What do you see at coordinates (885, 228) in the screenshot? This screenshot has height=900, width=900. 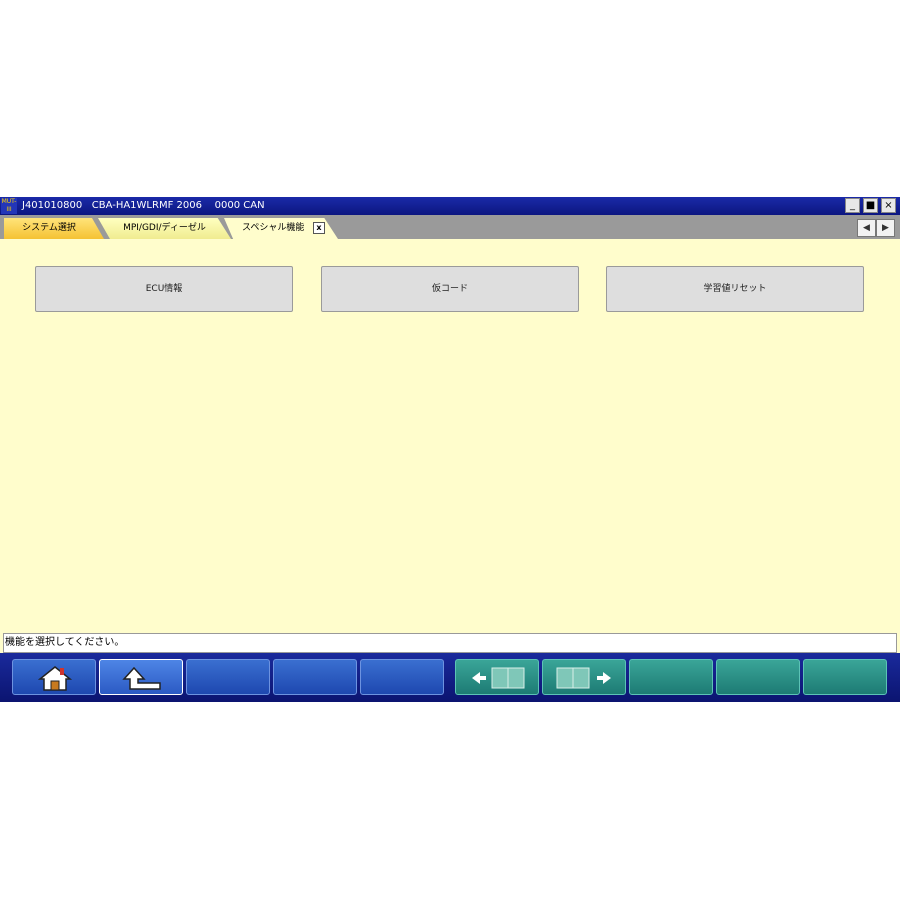 I see `tab-scroll-right-button: ▶` at bounding box center [885, 228].